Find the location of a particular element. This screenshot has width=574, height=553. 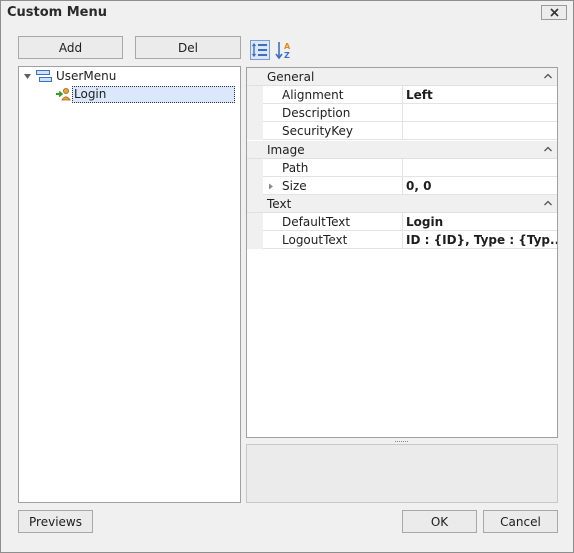

property-value: 0, 0 is located at coordinates (480, 186).